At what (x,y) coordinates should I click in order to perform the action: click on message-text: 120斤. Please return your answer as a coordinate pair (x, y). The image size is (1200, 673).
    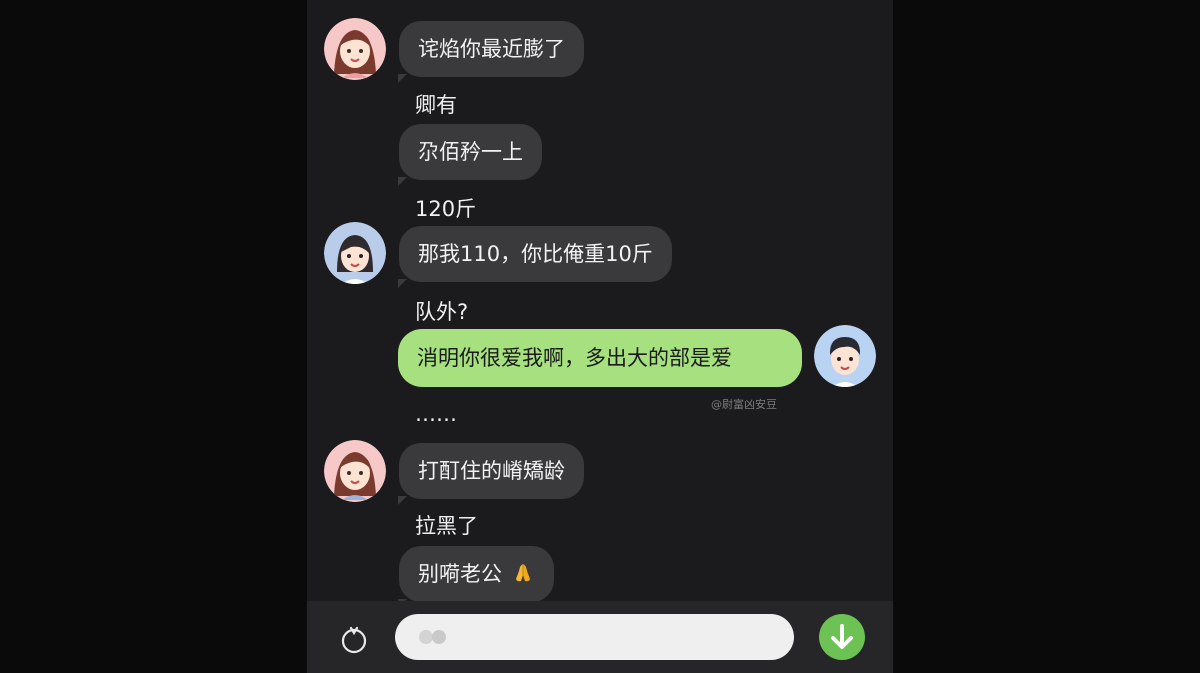
    Looking at the image, I should click on (446, 209).